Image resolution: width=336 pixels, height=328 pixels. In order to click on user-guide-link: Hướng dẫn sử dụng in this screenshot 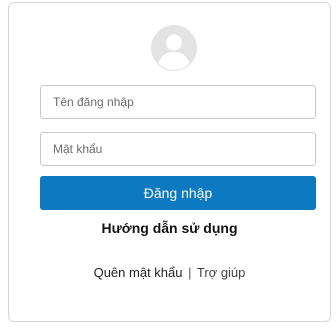, I will do `click(169, 228)`.